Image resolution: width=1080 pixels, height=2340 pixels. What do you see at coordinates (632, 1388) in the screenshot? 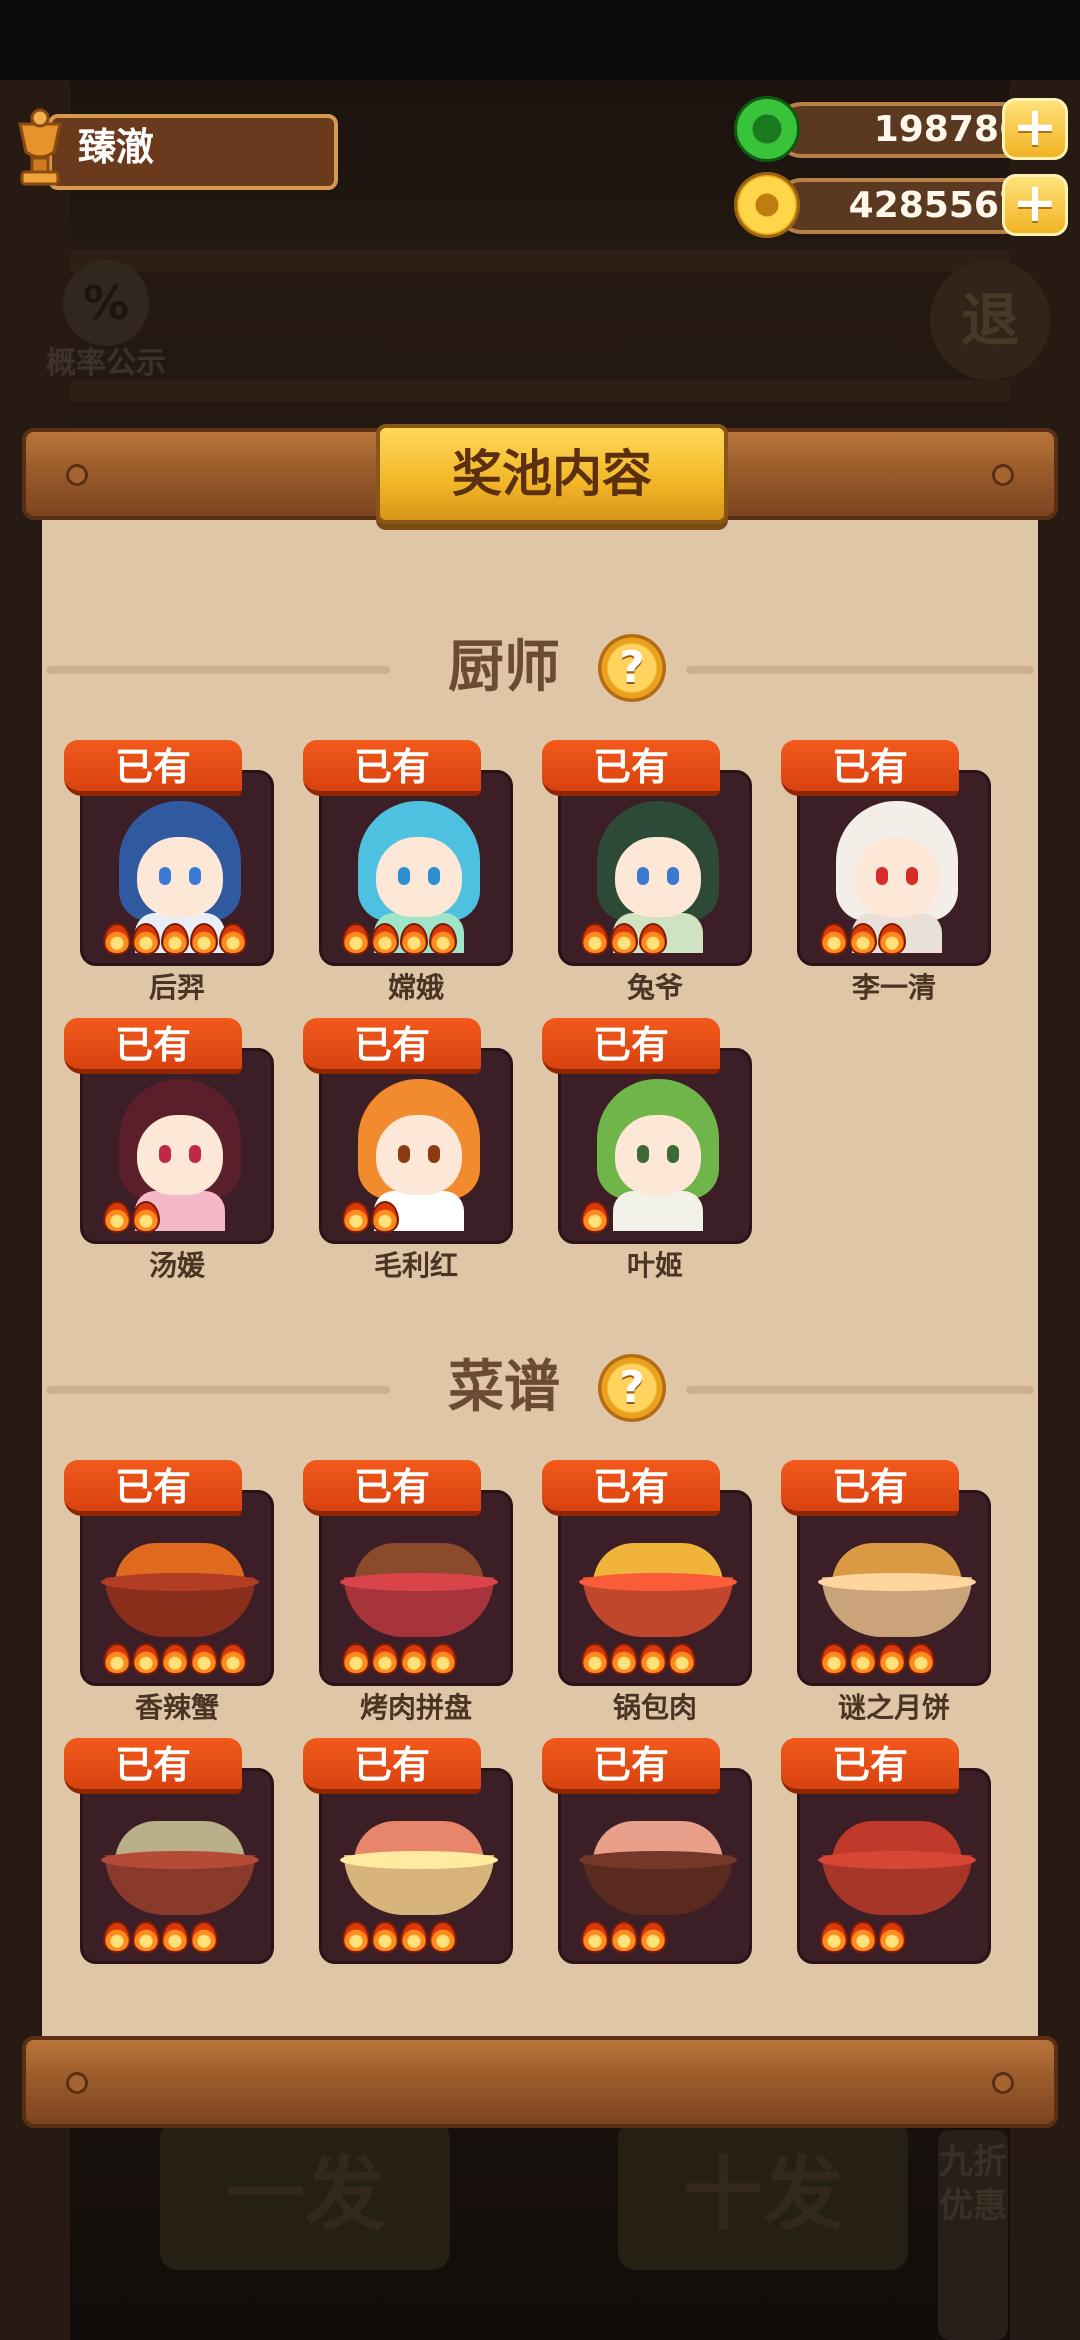
I see `recipes-help-icon: ?` at bounding box center [632, 1388].